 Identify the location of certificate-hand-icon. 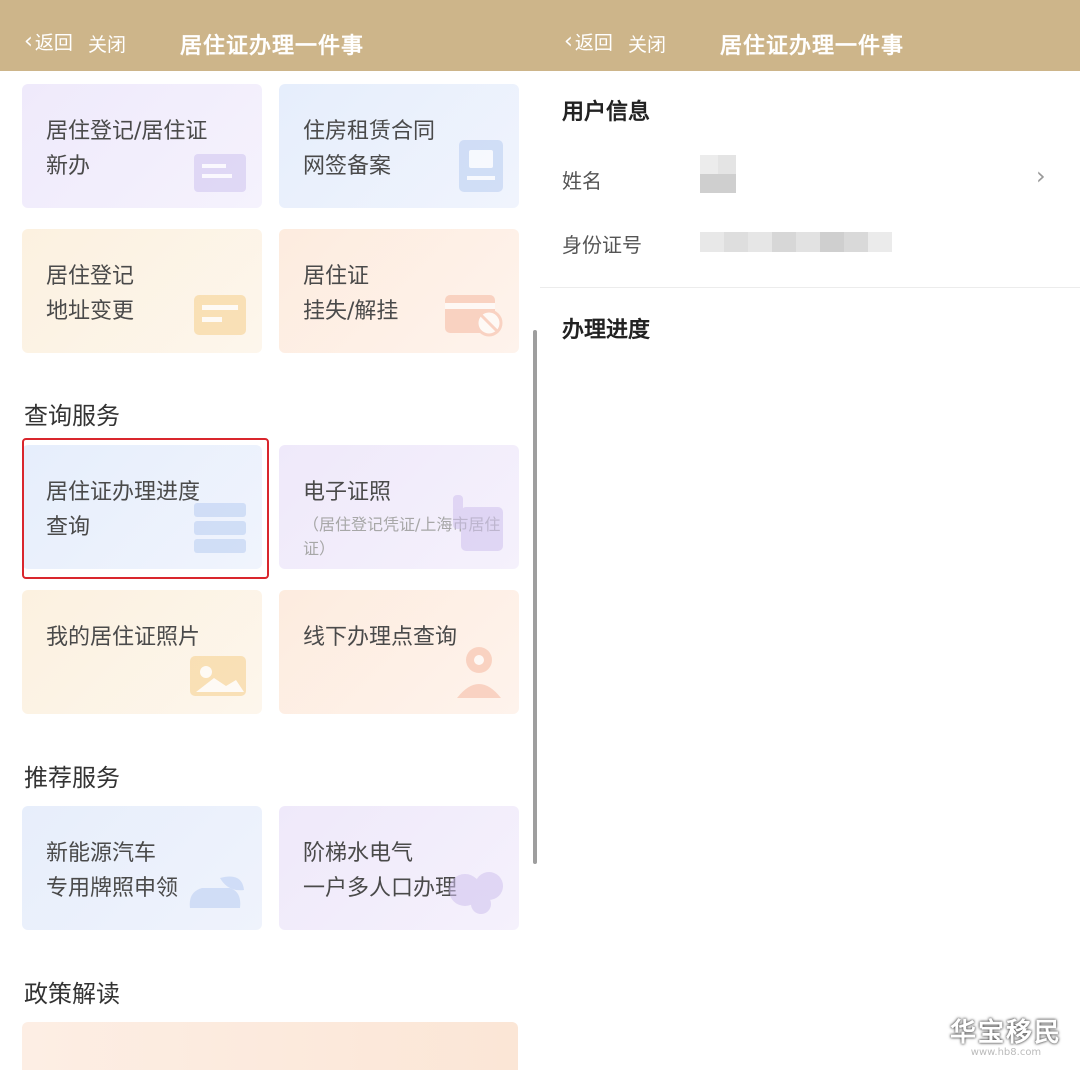
(478, 523).